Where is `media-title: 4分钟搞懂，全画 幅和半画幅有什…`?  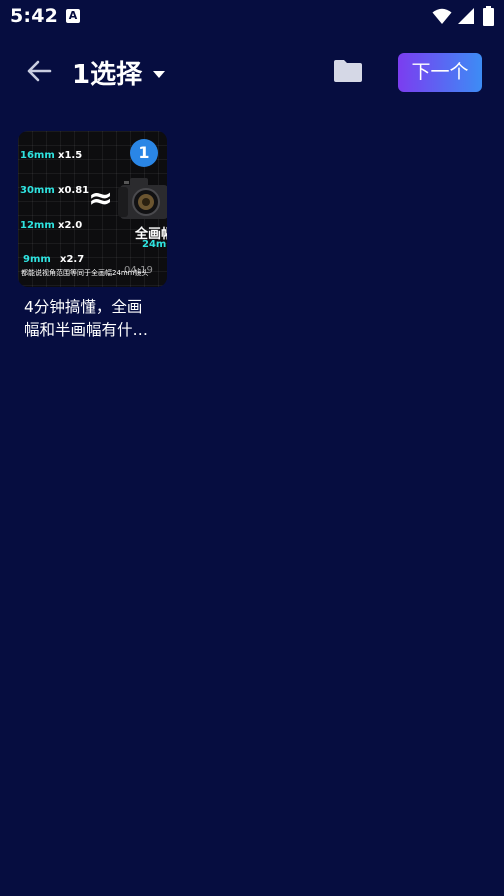 media-title: 4分钟搞懂，全画 幅和半画幅有什… is located at coordinates (94, 319).